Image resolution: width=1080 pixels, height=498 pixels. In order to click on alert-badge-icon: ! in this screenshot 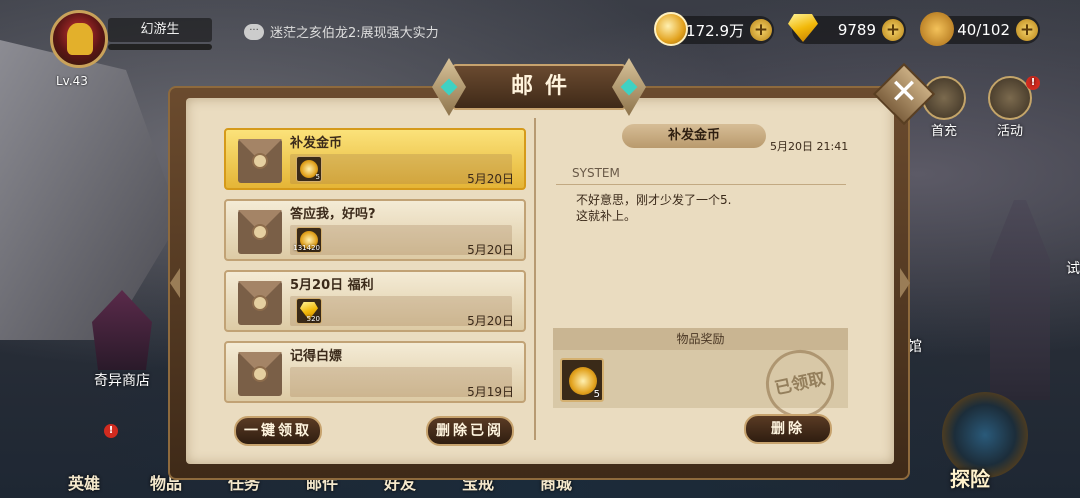, I will do `click(1033, 83)`.